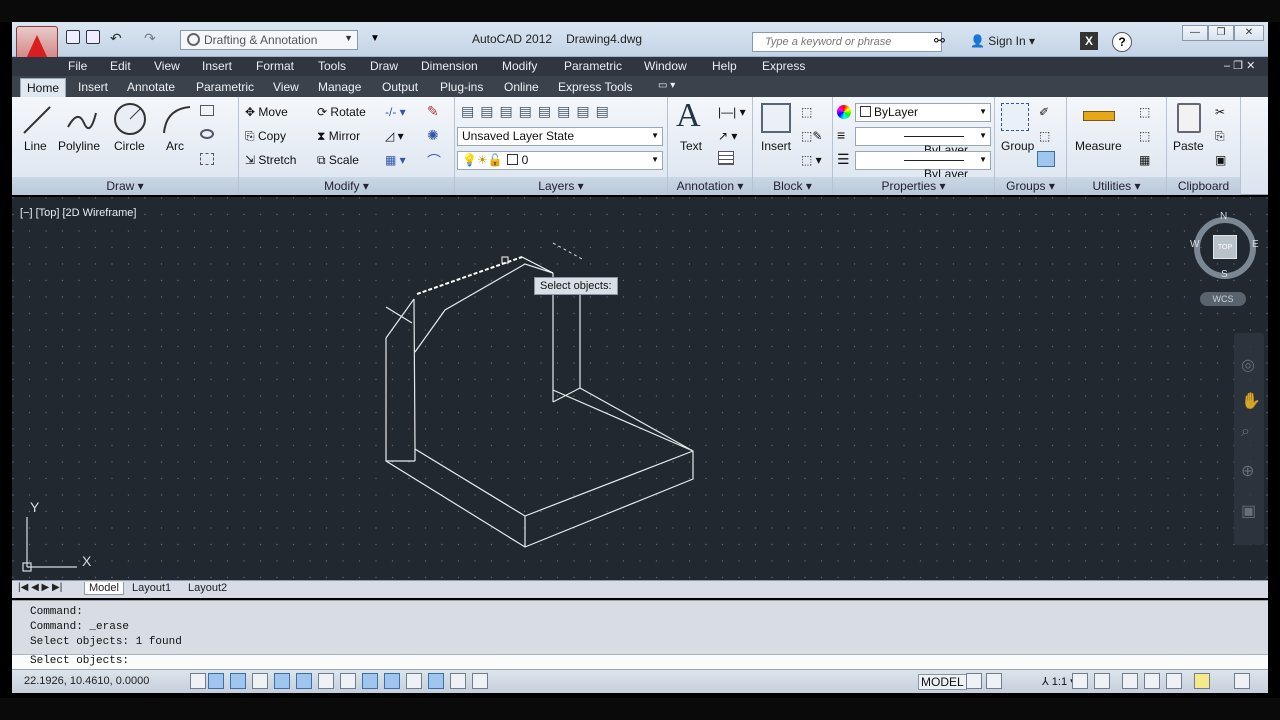  Describe the element at coordinates (1080, 681) in the screenshot. I see `annotation-visibility` at that location.